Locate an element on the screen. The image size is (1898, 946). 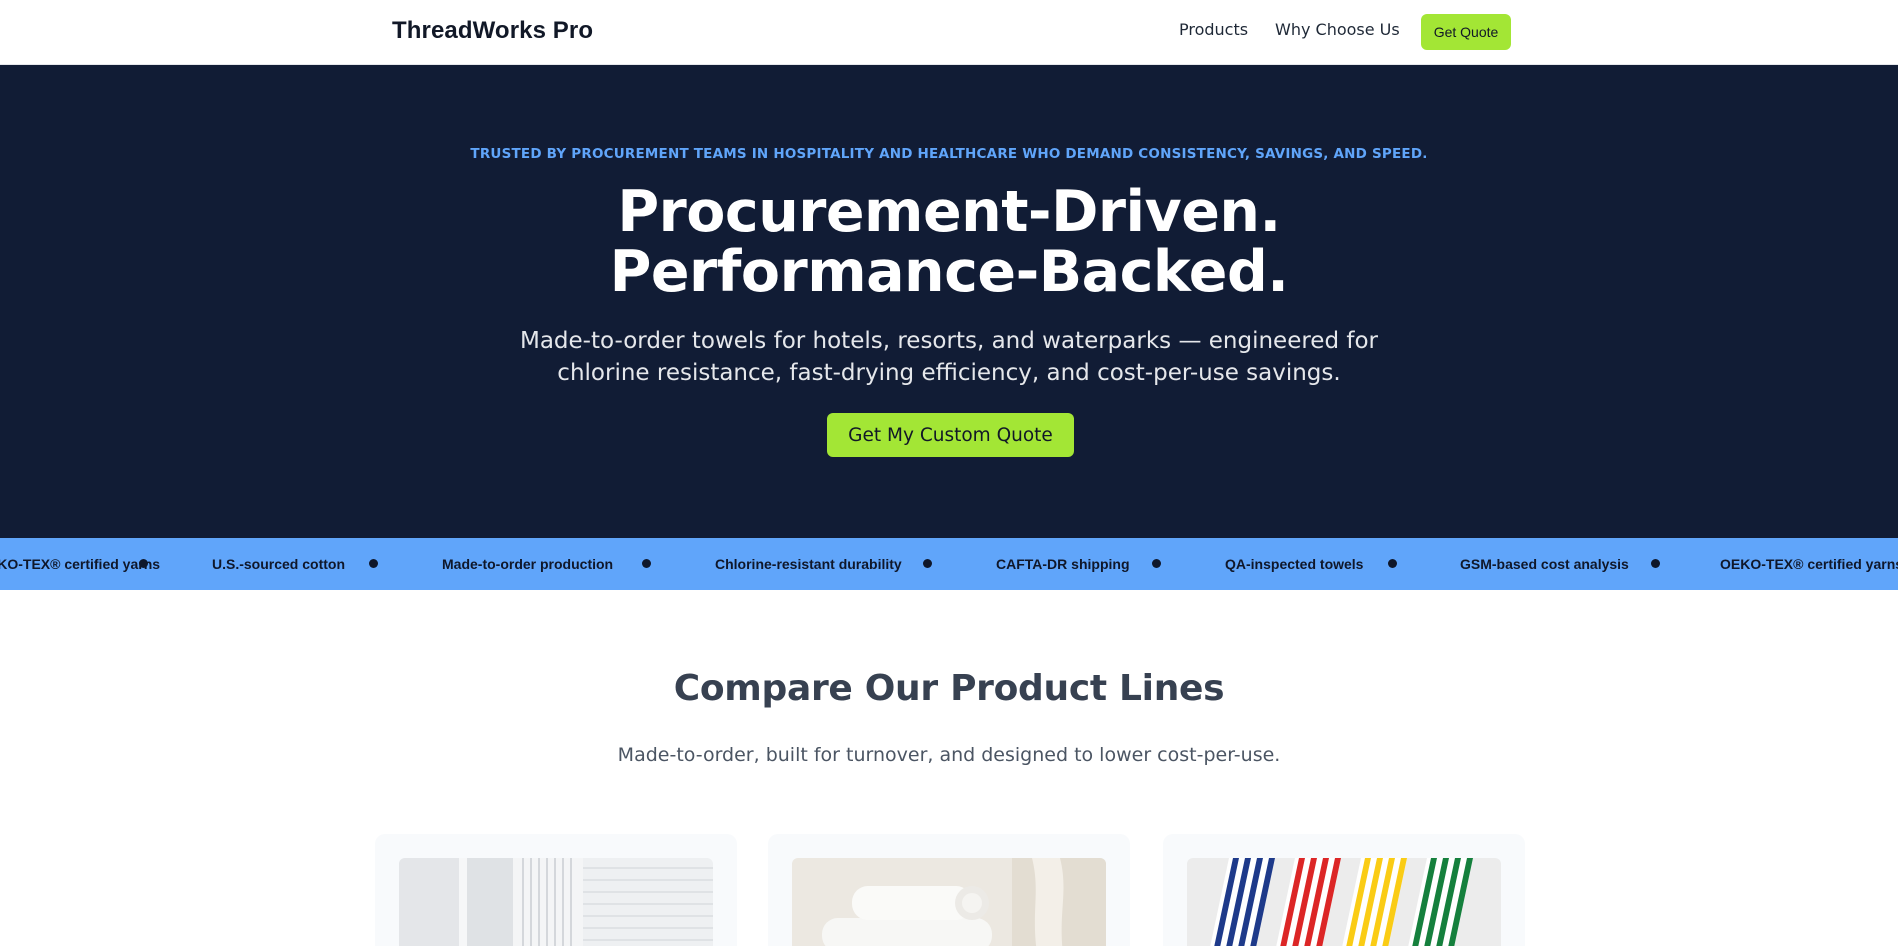
product-image-striped-beach-towels is located at coordinates (1344, 902).